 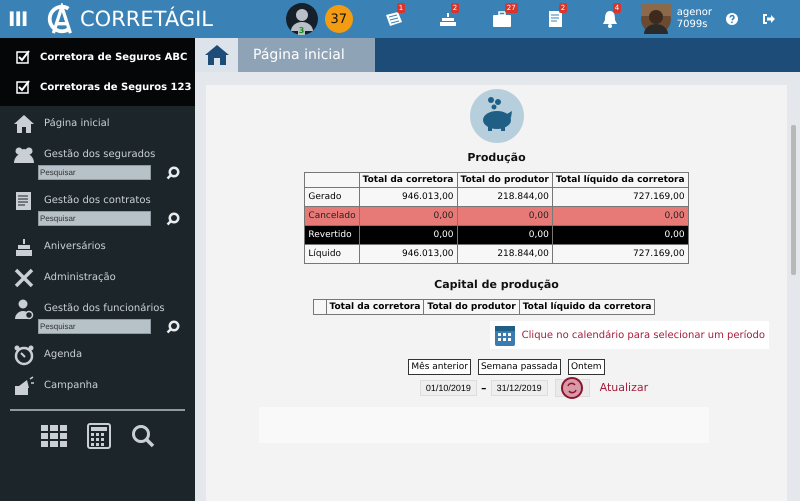 I want to click on alarm-clock-icon, so click(x=24, y=355).